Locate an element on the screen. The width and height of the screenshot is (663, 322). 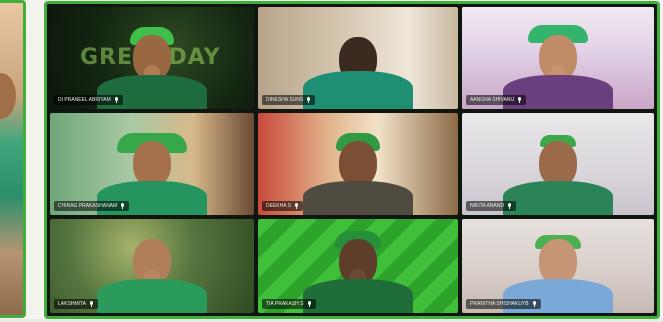
participant-face is located at coordinates (8, 96).